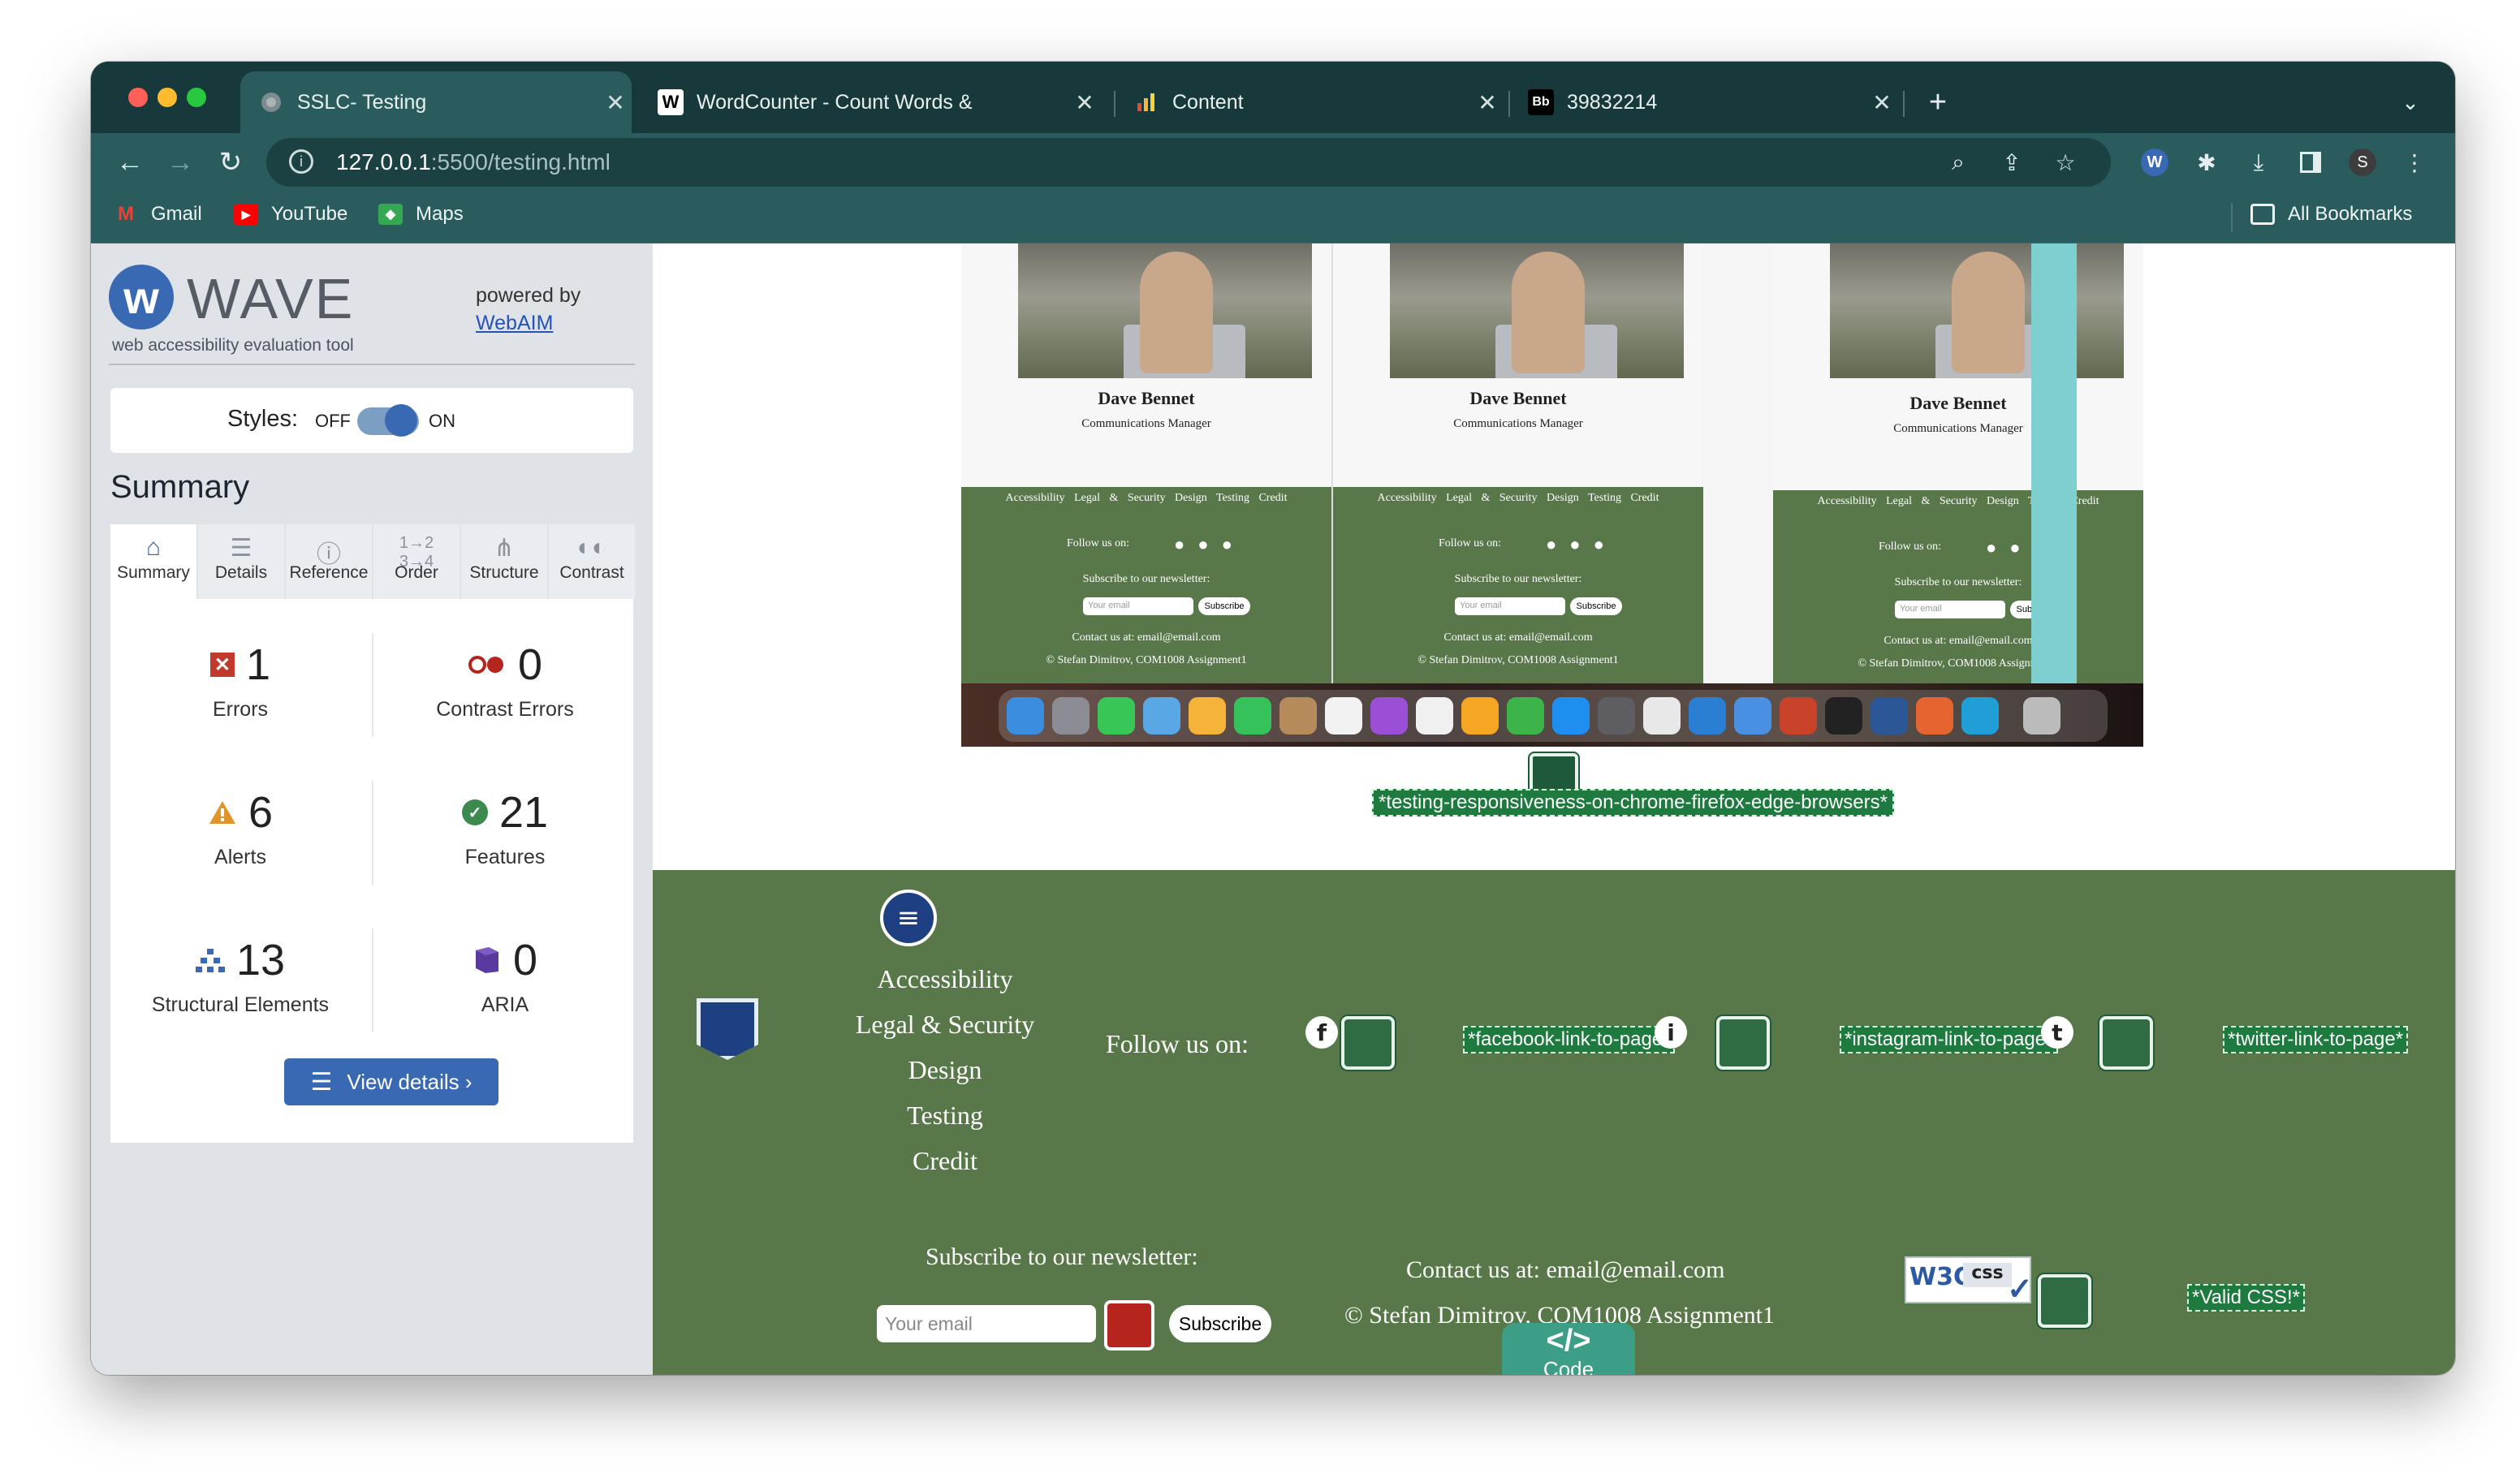  Describe the element at coordinates (210, 960) in the screenshot. I see `structure-tree-icon` at that location.